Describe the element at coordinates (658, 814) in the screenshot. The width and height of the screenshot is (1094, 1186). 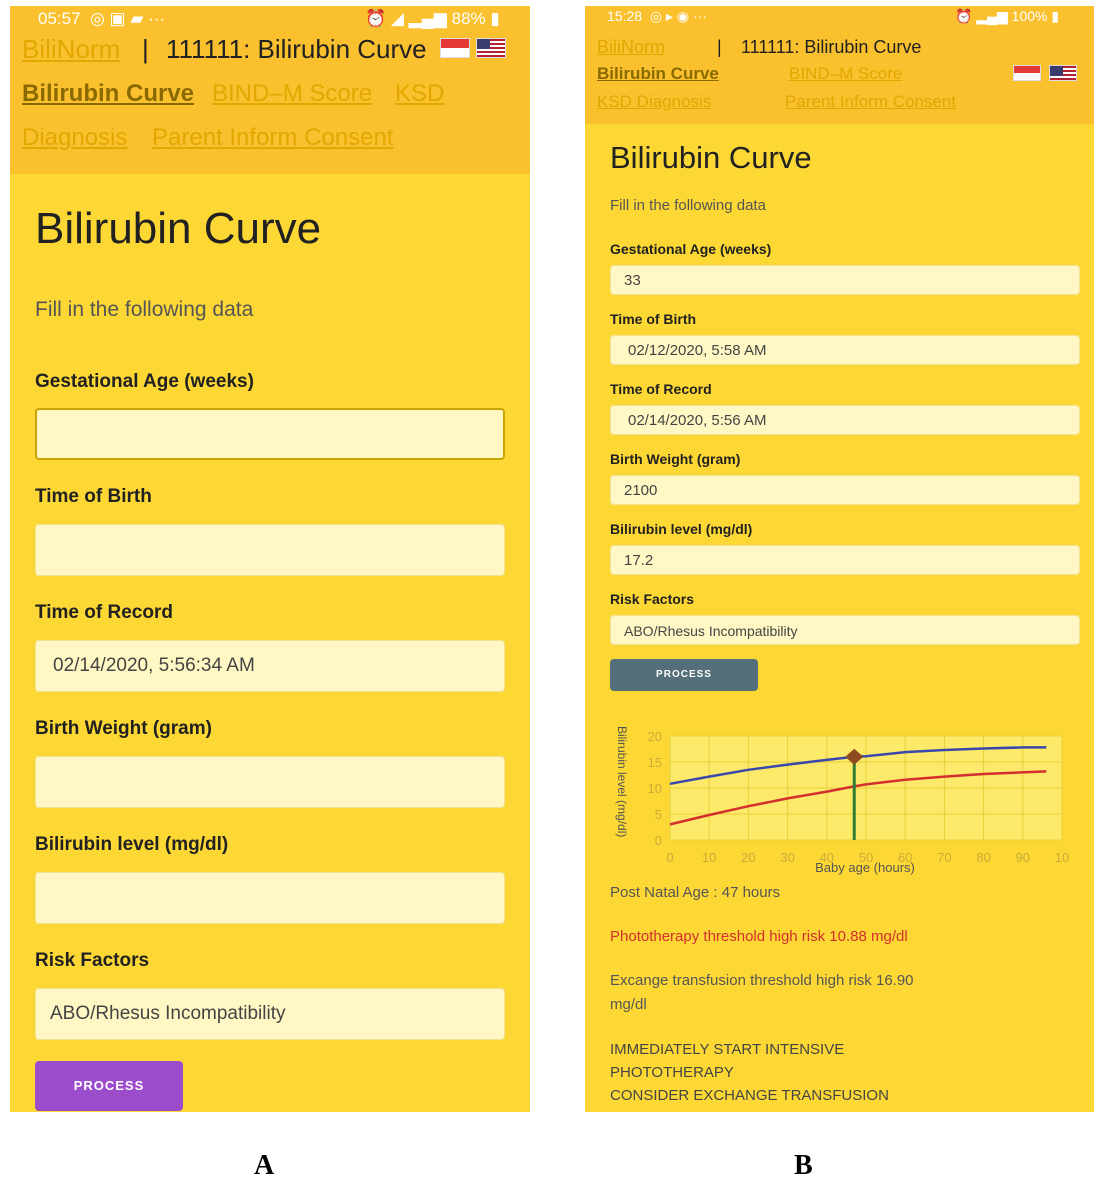
I see `y-tick-label: 5` at that location.